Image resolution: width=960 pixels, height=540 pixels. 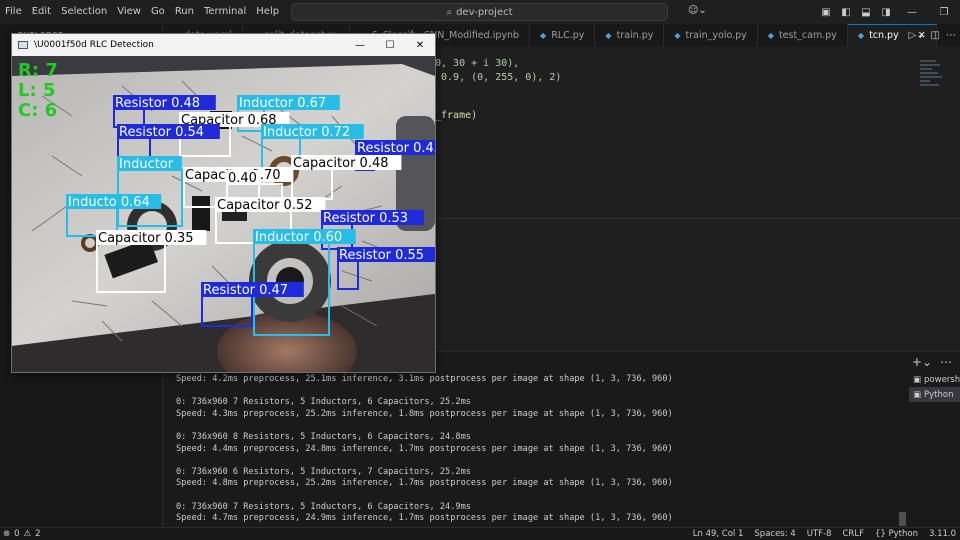 I want to click on code-line: 0, 30 + i 30),, so click(x=477, y=63).